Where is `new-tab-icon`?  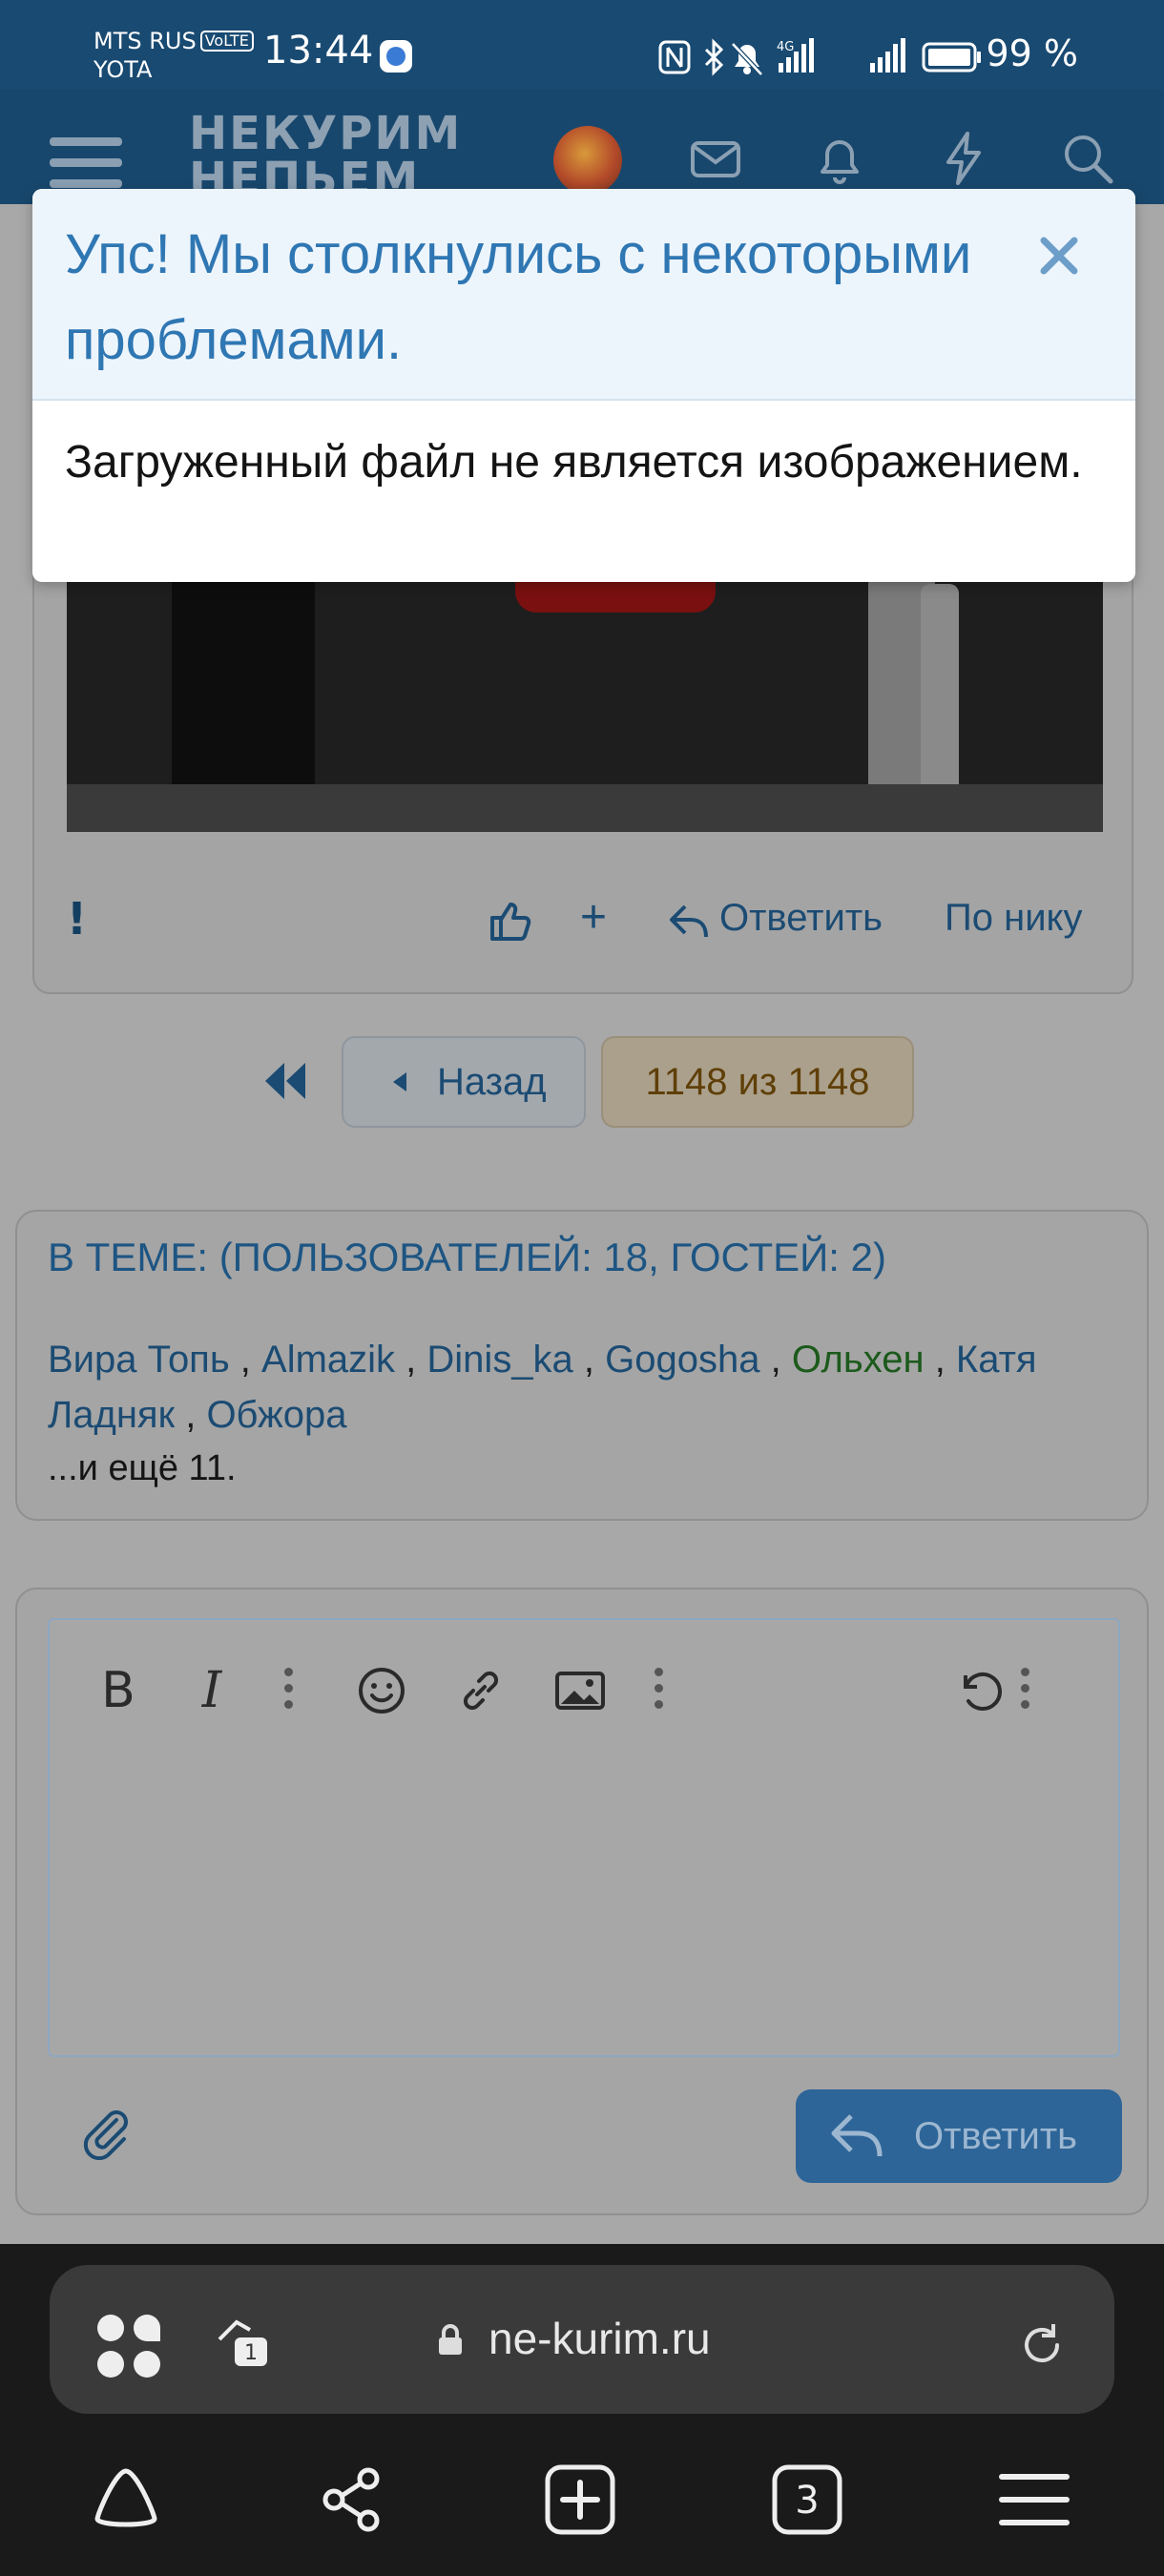
new-tab-icon is located at coordinates (580, 2500).